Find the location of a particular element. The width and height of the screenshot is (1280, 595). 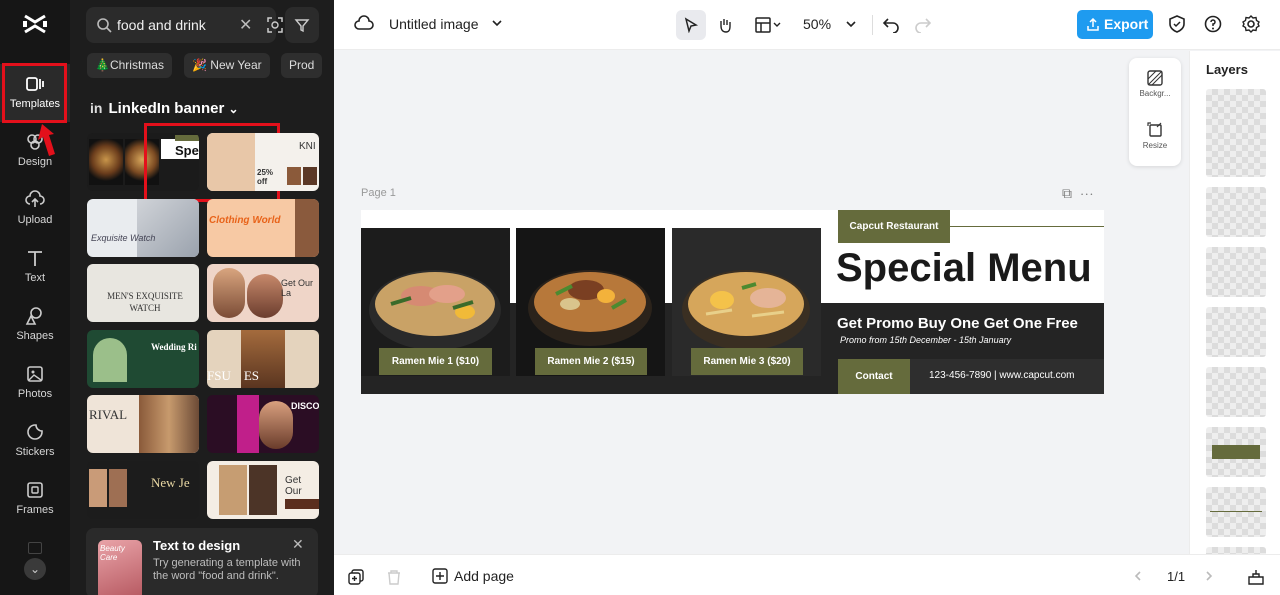

image-search-icon is located at coordinates (275, 25).